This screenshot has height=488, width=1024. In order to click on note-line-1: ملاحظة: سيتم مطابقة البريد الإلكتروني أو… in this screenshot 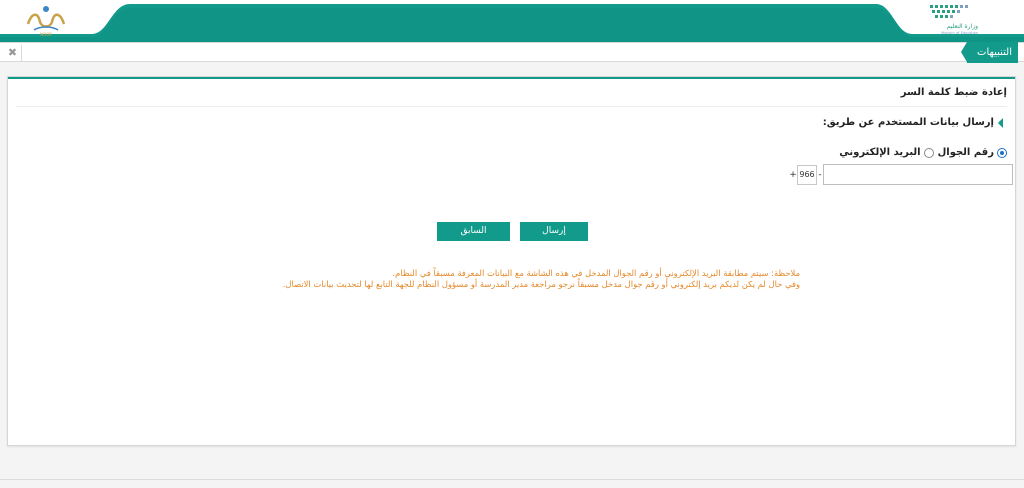, I will do `click(596, 273)`.